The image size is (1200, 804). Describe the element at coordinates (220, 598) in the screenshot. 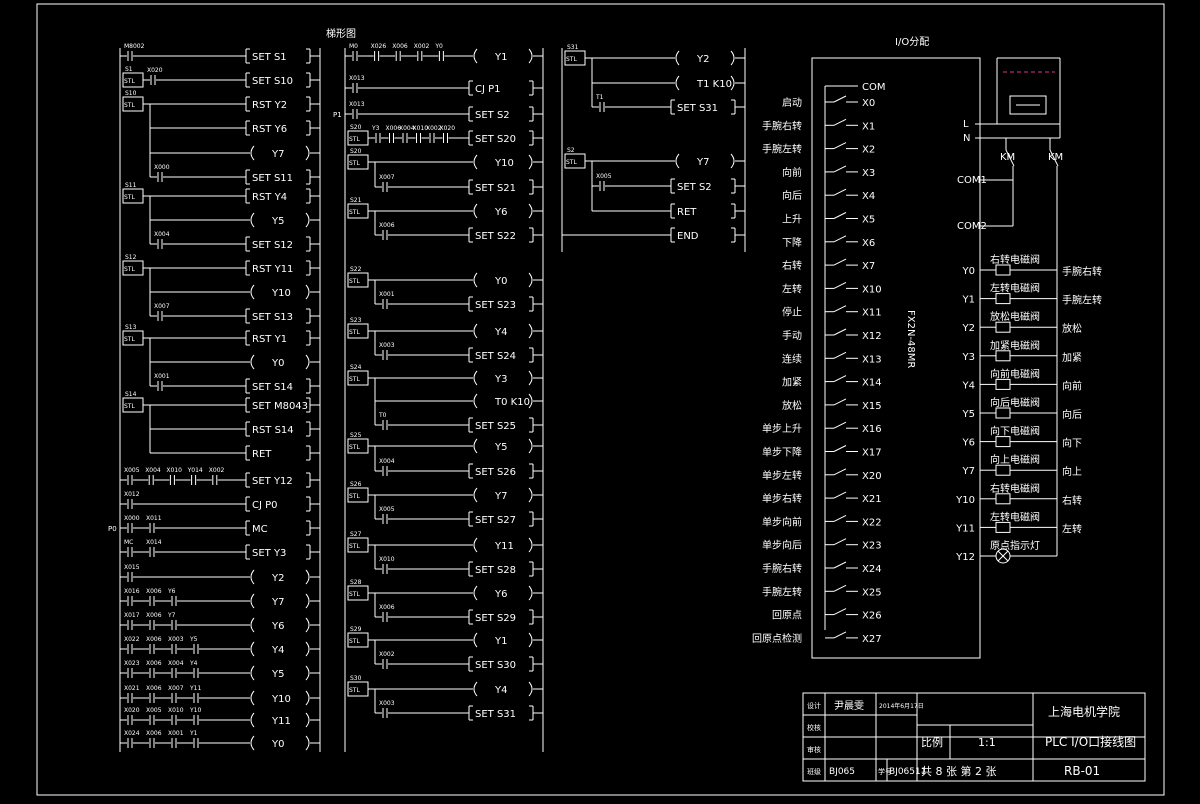

I see `rung: X016 X006 Y6 Y7` at that location.